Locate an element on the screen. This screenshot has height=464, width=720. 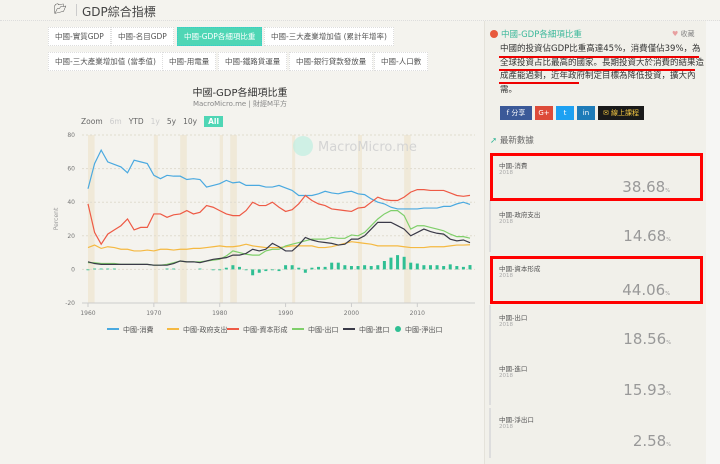
legend-item: 中國-淨出口 is located at coordinates (419, 330).